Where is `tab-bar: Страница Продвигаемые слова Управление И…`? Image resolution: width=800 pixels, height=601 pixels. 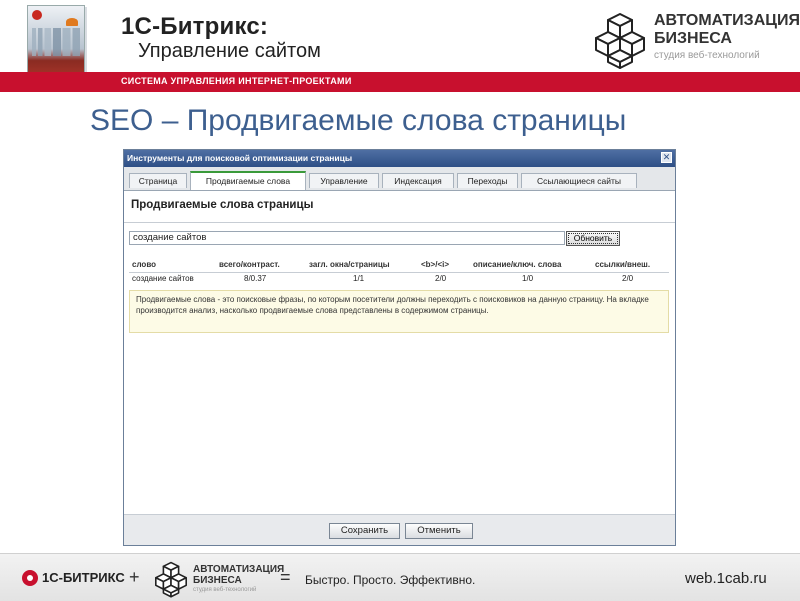
tab-bar: Страница Продвигаемые слова Управление И… is located at coordinates (399, 179).